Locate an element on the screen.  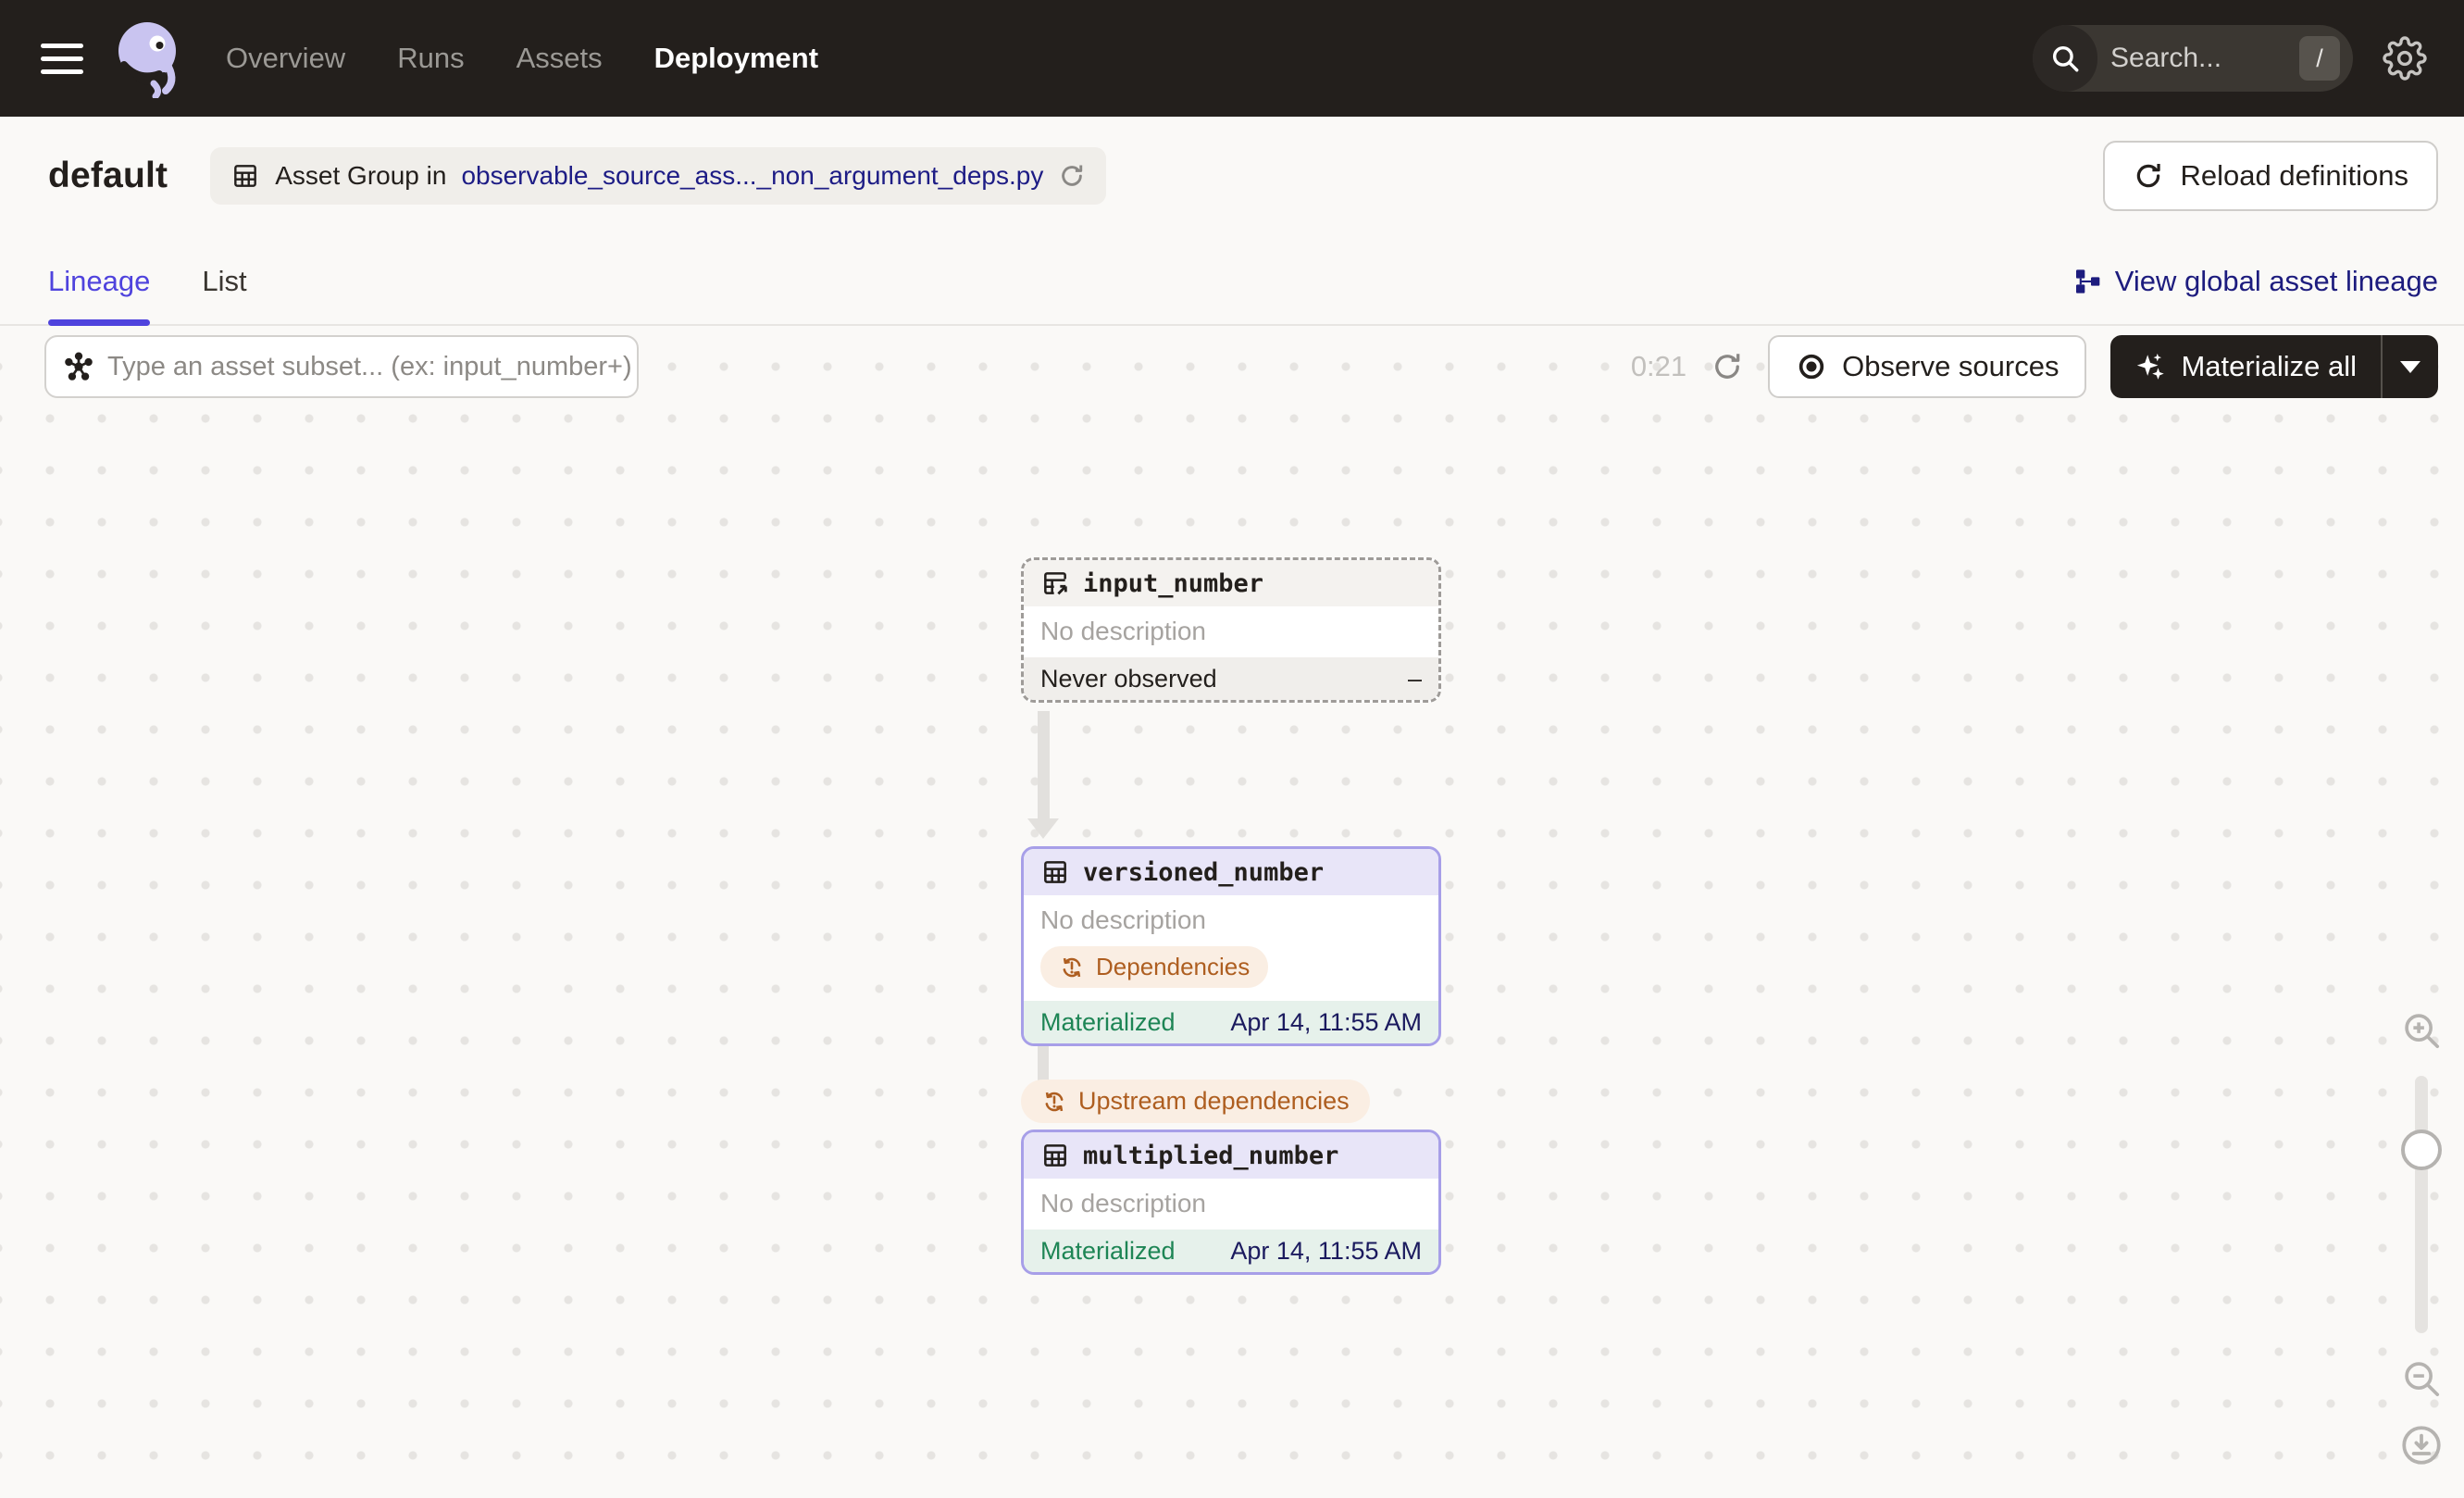
zoom-in-icon is located at coordinates (2421, 1031).